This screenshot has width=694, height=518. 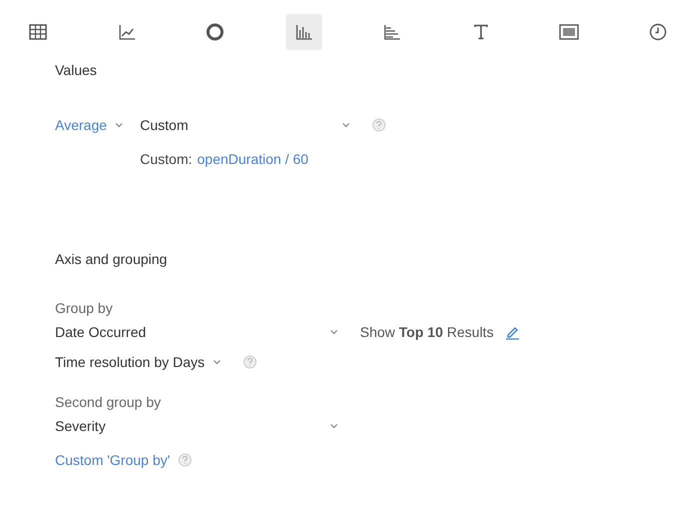 I want to click on field-label: Group by, so click(x=84, y=308).